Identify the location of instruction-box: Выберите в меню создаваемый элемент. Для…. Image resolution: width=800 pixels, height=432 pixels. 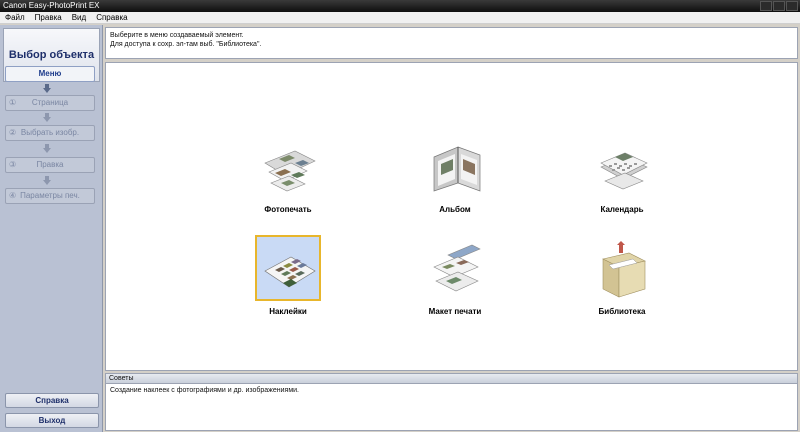
(451, 43).